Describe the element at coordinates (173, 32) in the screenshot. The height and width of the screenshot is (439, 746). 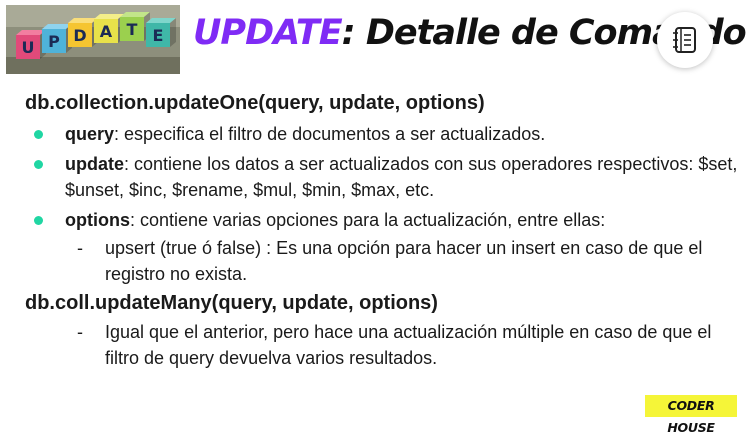
I see `cube-side` at that location.